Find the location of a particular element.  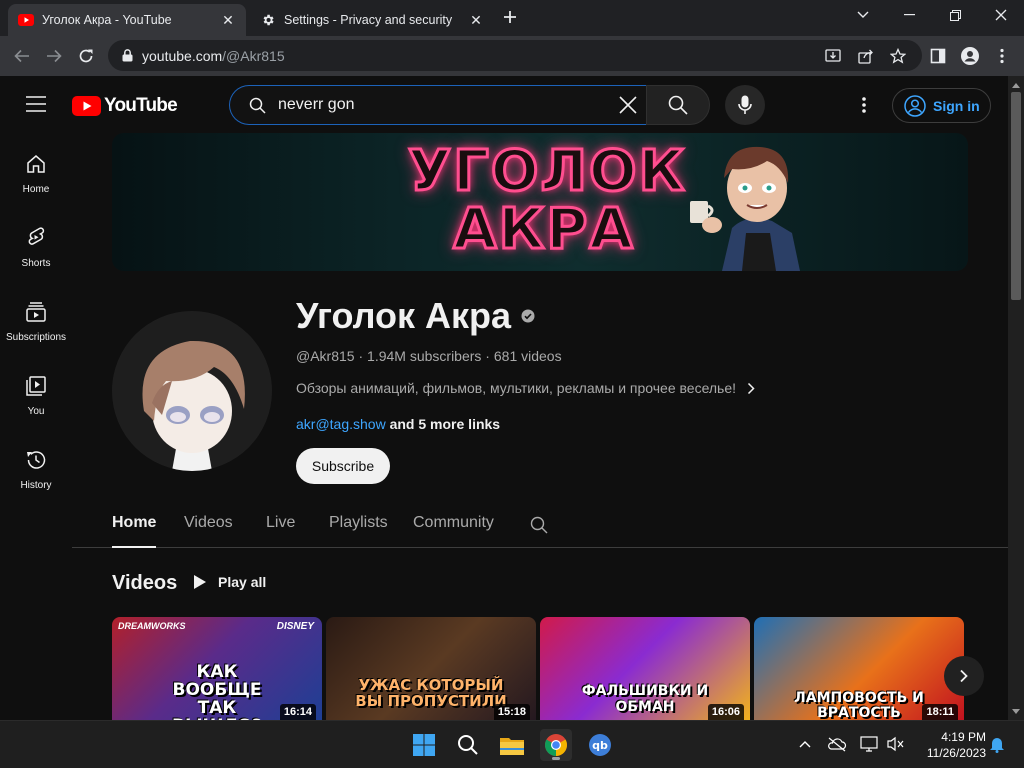

guide-item-you: You is located at coordinates (36, 391).